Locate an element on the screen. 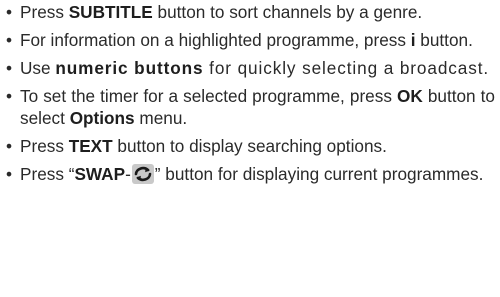  text: Press “ is located at coordinates (47, 174).